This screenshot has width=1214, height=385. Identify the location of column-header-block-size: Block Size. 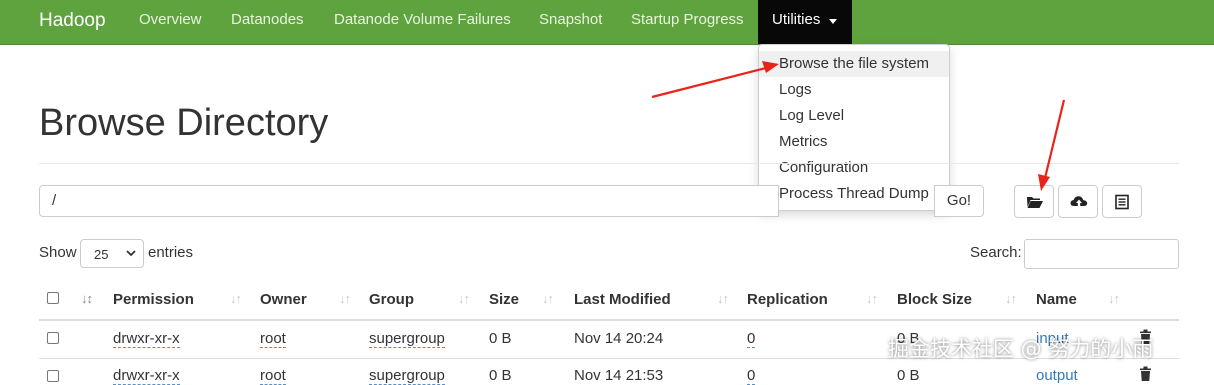
(934, 299).